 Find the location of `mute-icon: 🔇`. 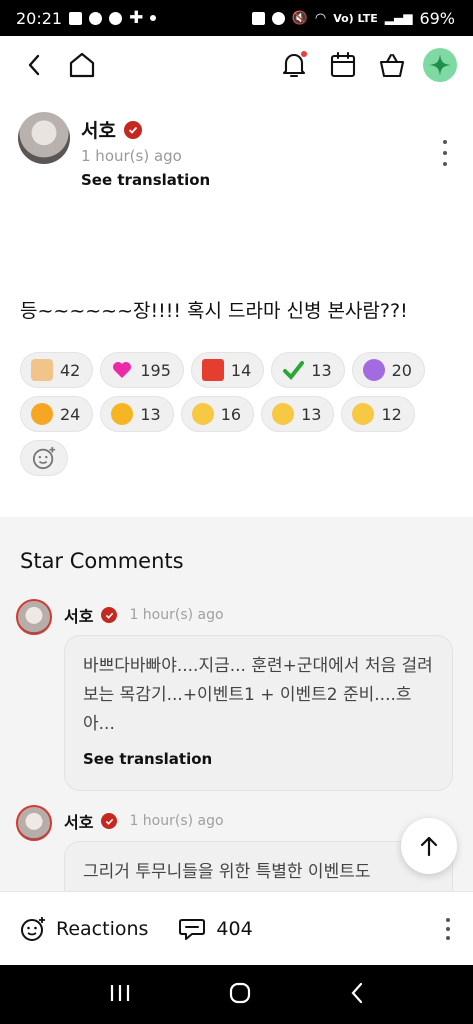

mute-icon: 🔇 is located at coordinates (299, 18).